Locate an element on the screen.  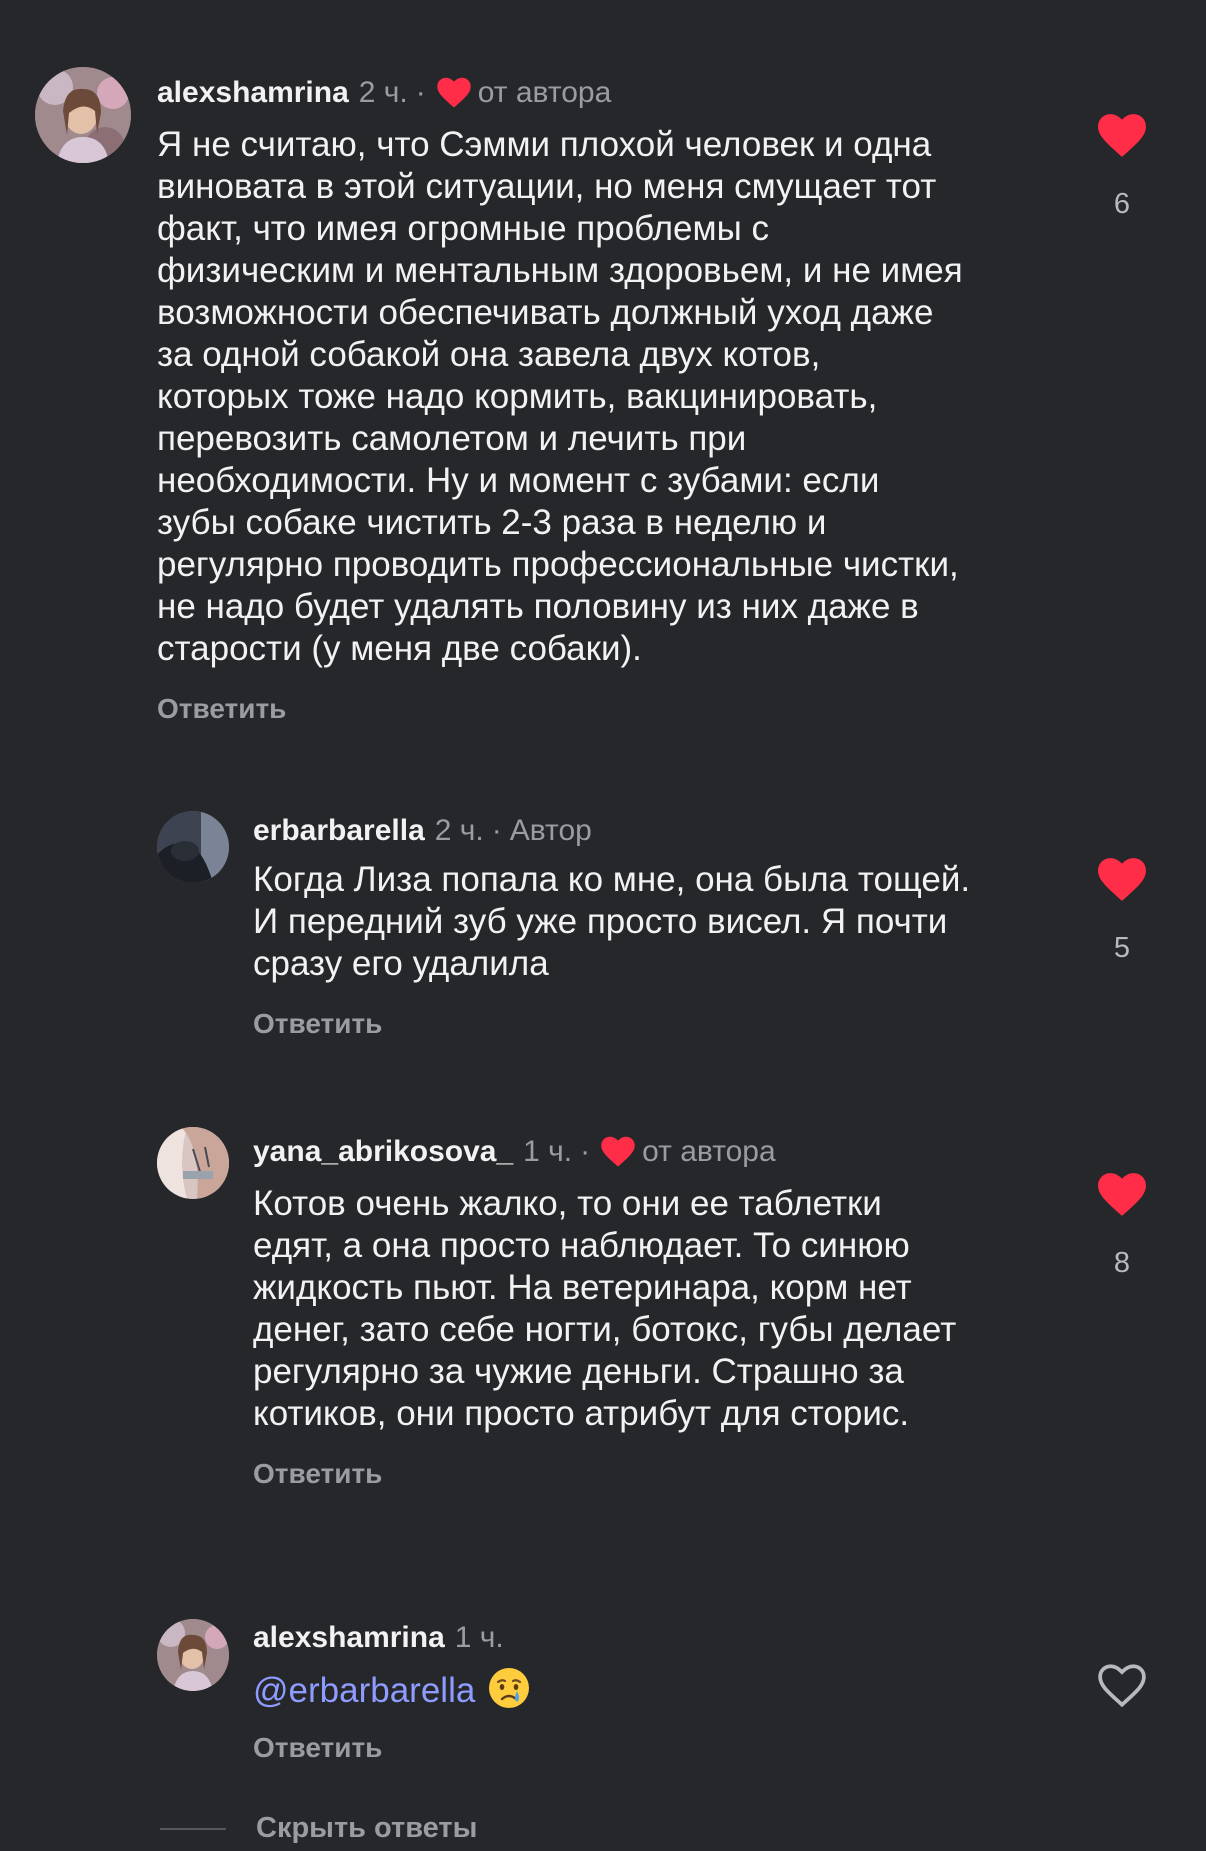
comment-header: alexshamrina 1 ч. is located at coordinates (378, 1638).